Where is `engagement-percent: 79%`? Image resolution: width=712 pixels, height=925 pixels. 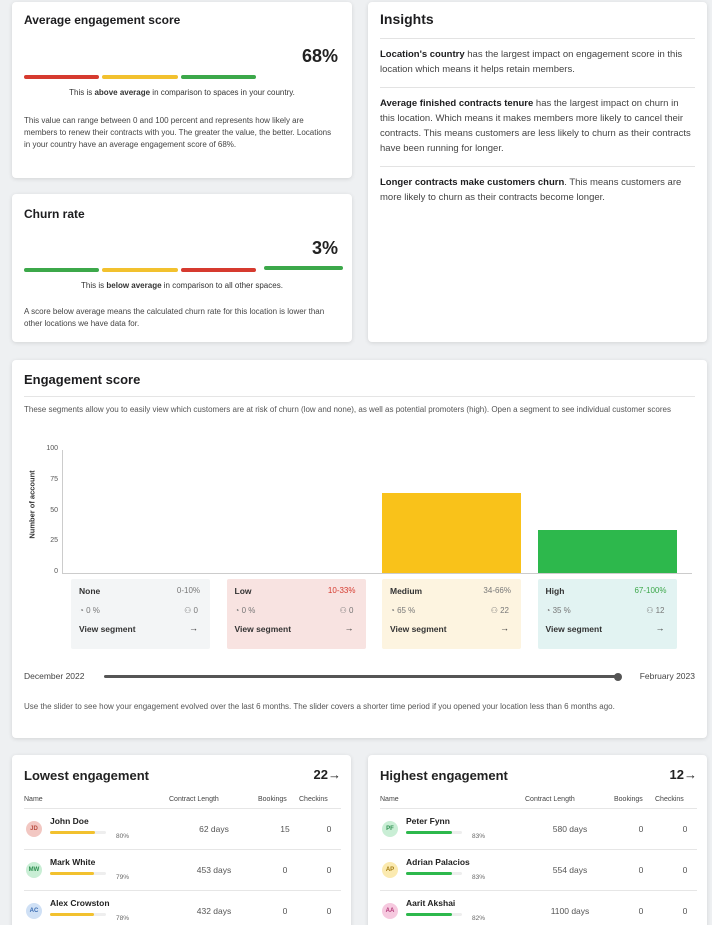
engagement-percent: 79% is located at coordinates (123, 877).